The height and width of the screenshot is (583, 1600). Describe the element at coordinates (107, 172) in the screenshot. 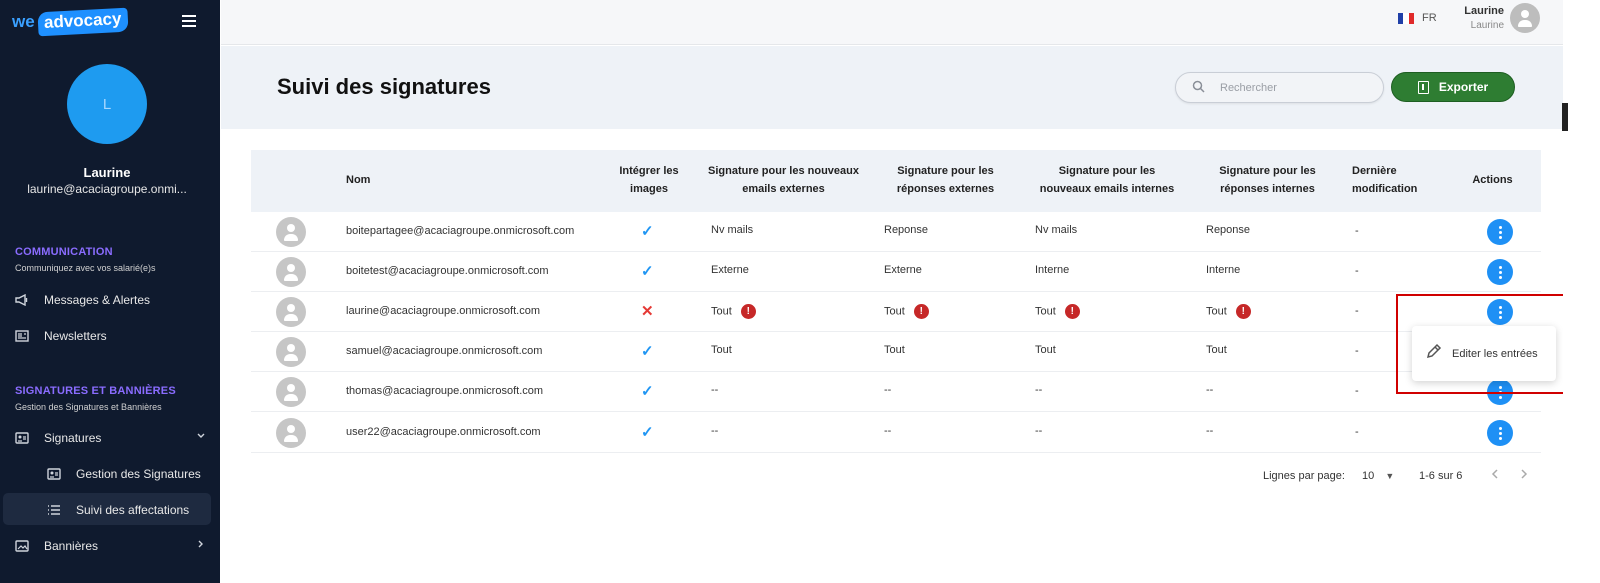

I see `sidebar-user-name: Laurine` at that location.